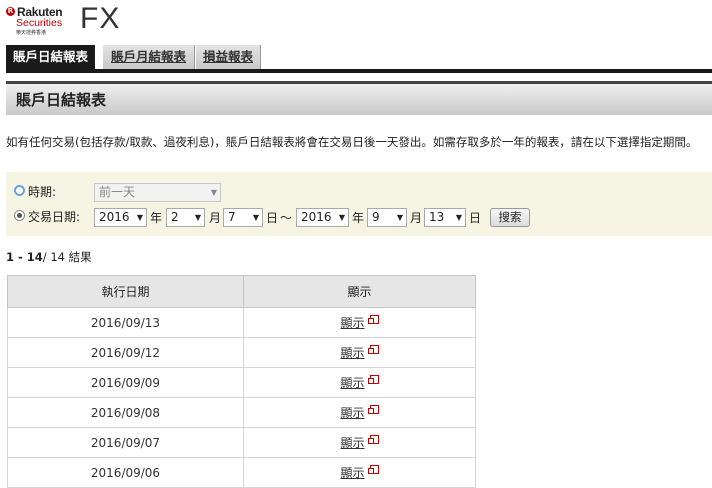  I want to click on search-button: 搜索, so click(510, 217).